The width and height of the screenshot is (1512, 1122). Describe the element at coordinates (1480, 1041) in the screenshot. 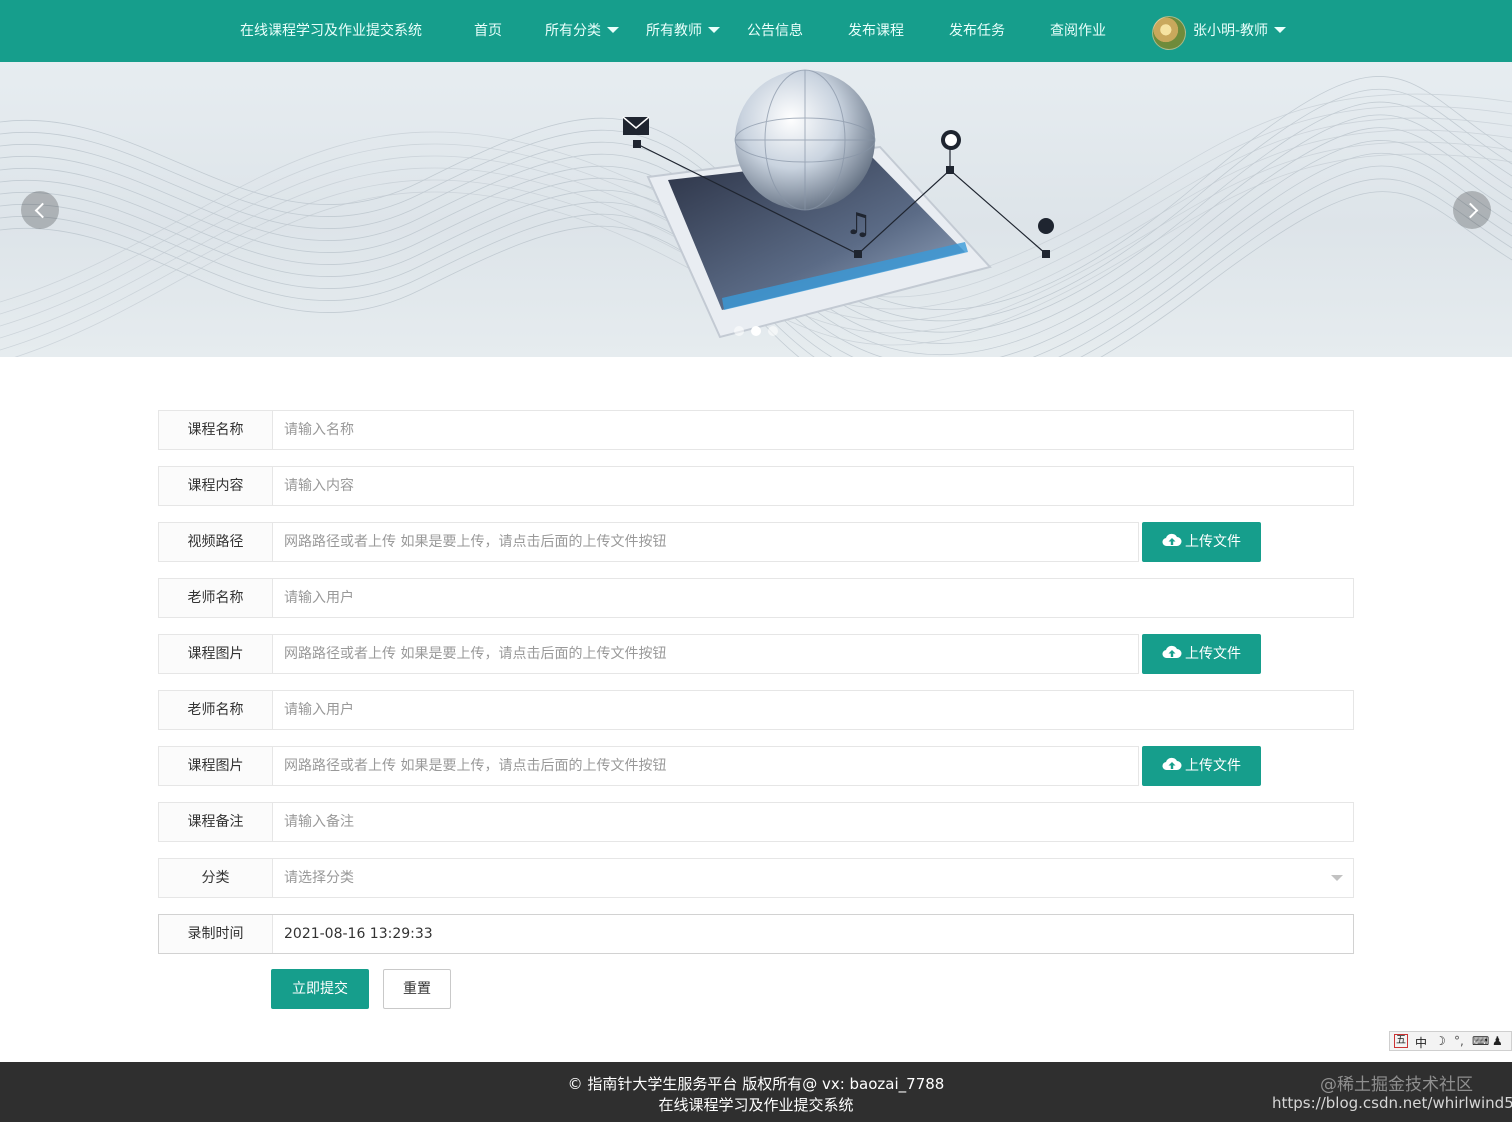

I see `keyboard-icon: ⌨` at that location.